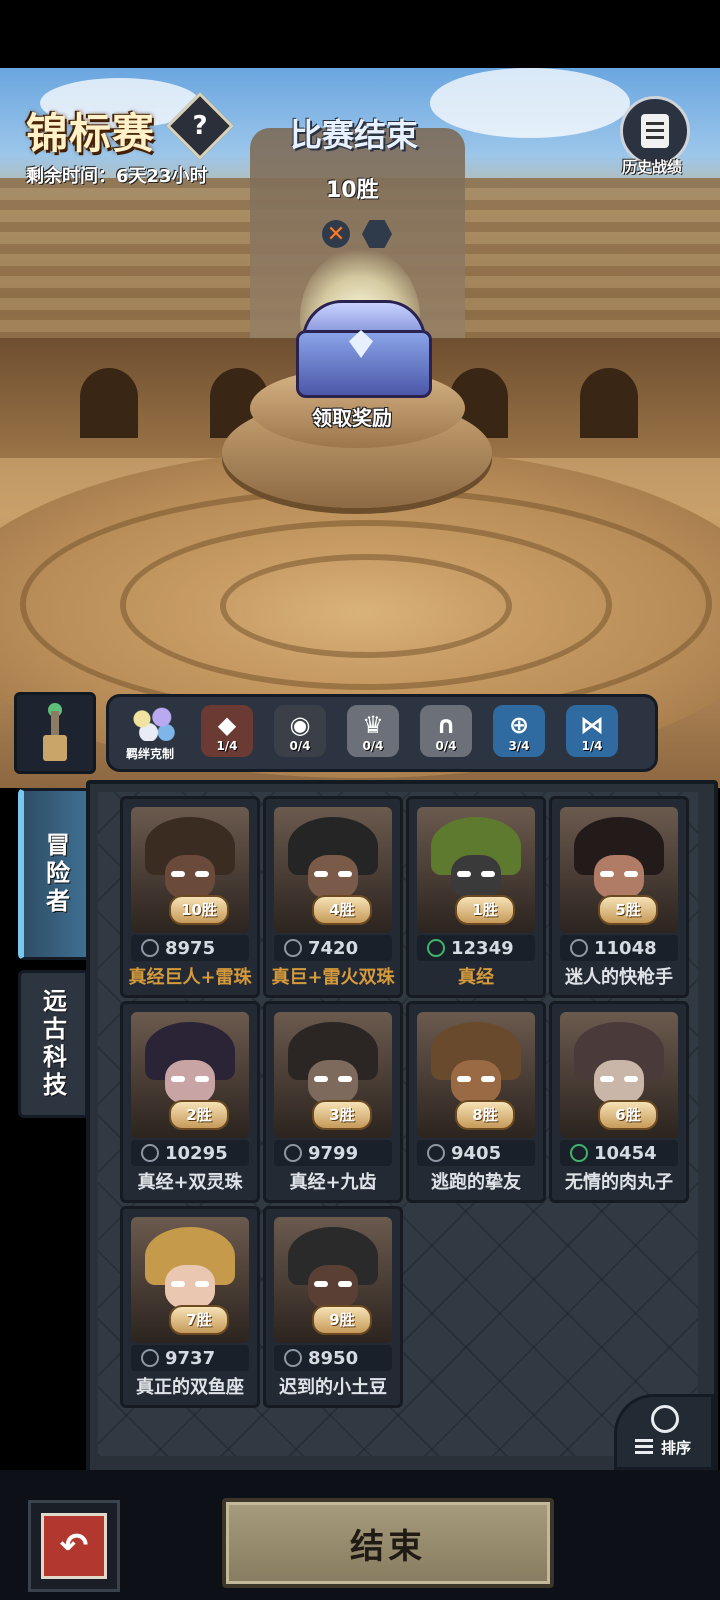  I want to click on synergy-slot: ♛ 0/4, so click(373, 731).